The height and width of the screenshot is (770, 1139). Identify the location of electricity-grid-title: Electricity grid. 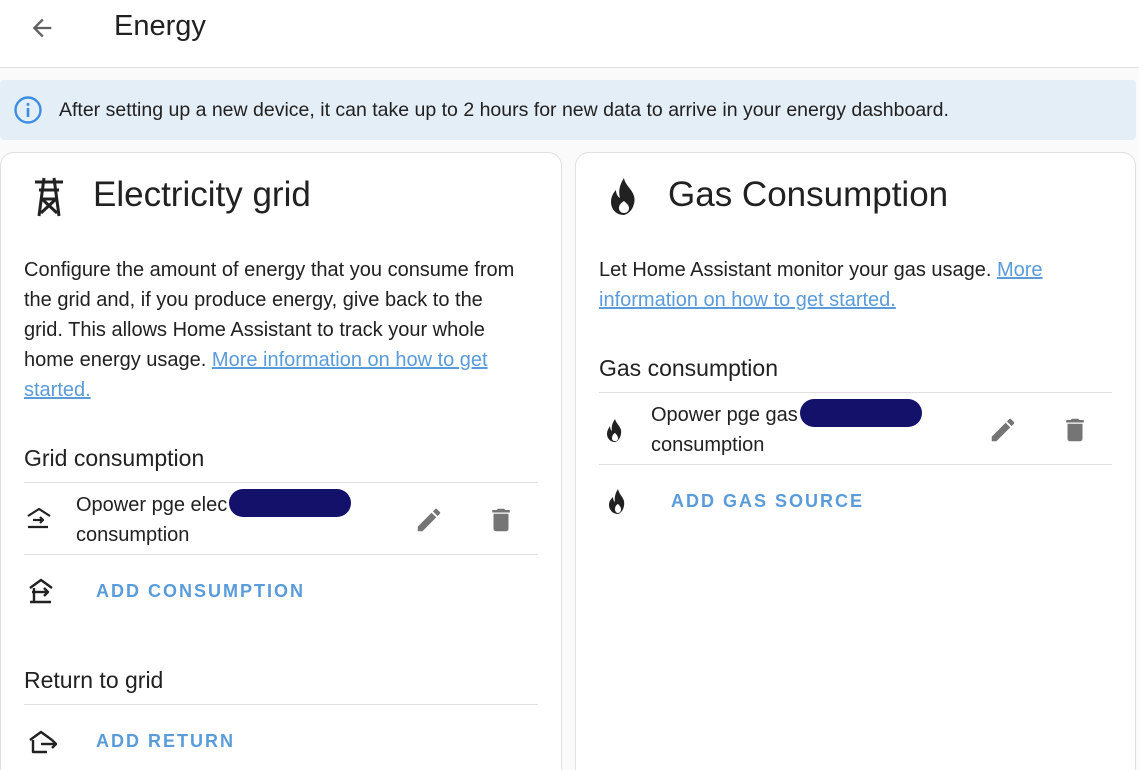
(202, 194).